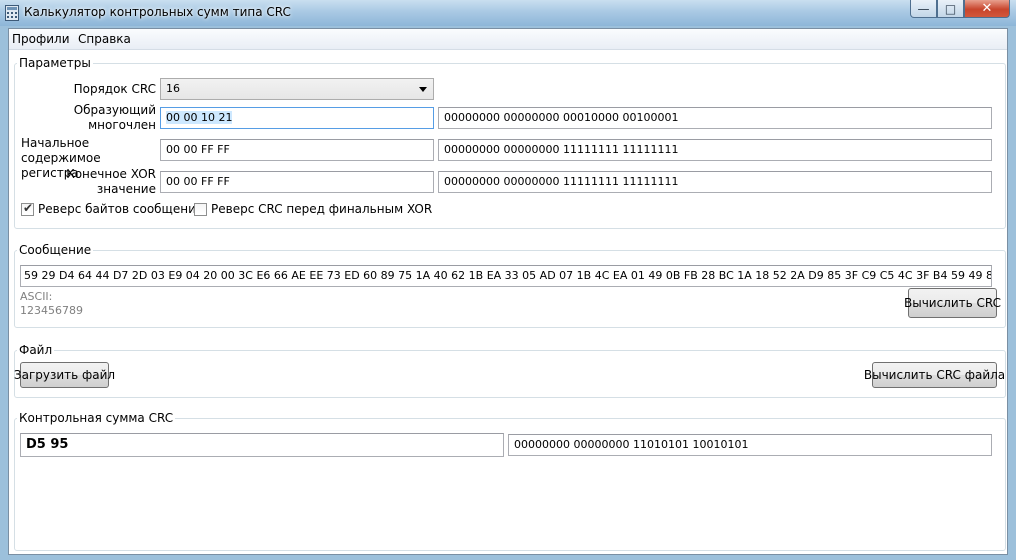  Describe the element at coordinates (120, 209) in the screenshot. I see `reverse-bytes-label: Реверс байтов сообщения` at that location.